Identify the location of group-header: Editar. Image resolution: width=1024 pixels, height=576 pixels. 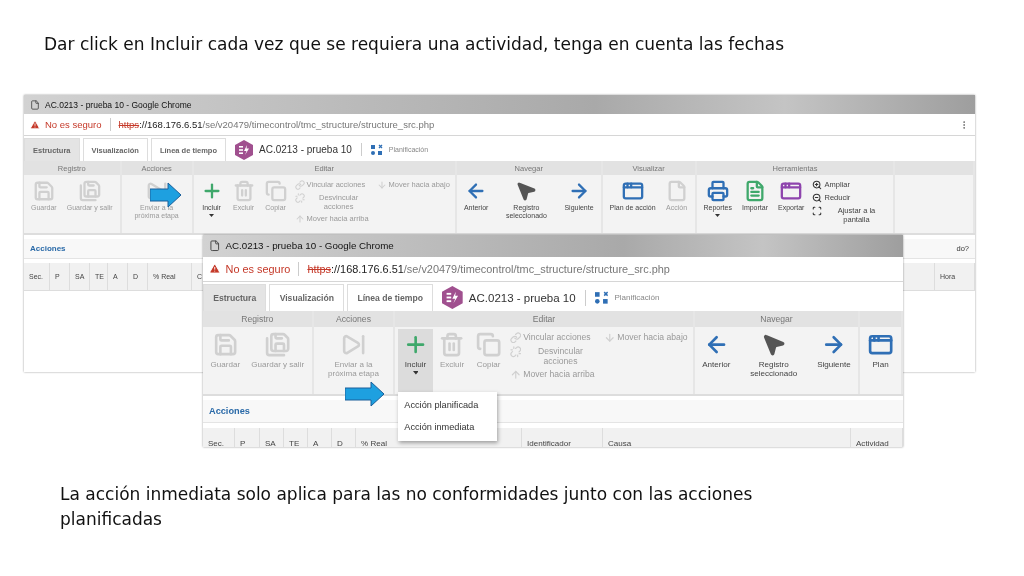
(544, 318).